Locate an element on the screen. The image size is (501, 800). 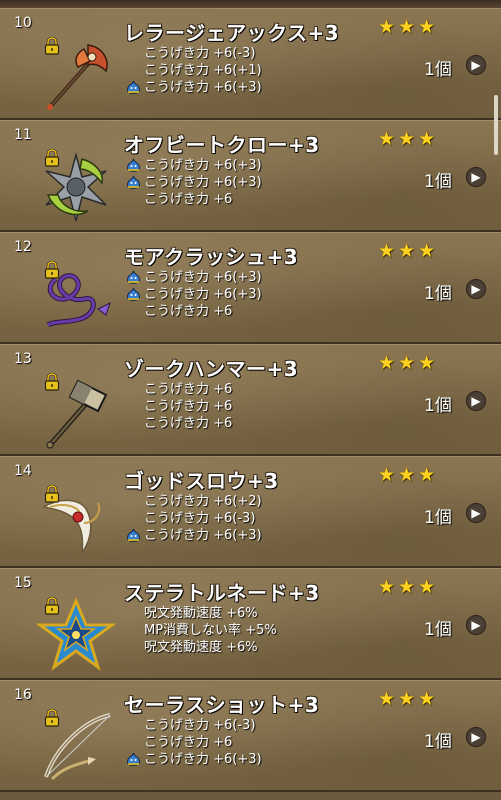
item-name: セーラスショット+3 is located at coordinates (222, 705).